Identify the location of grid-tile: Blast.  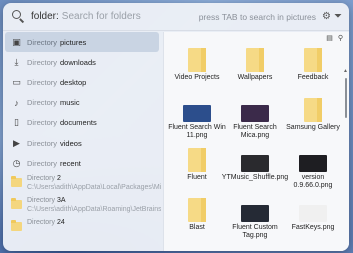
(197, 219).